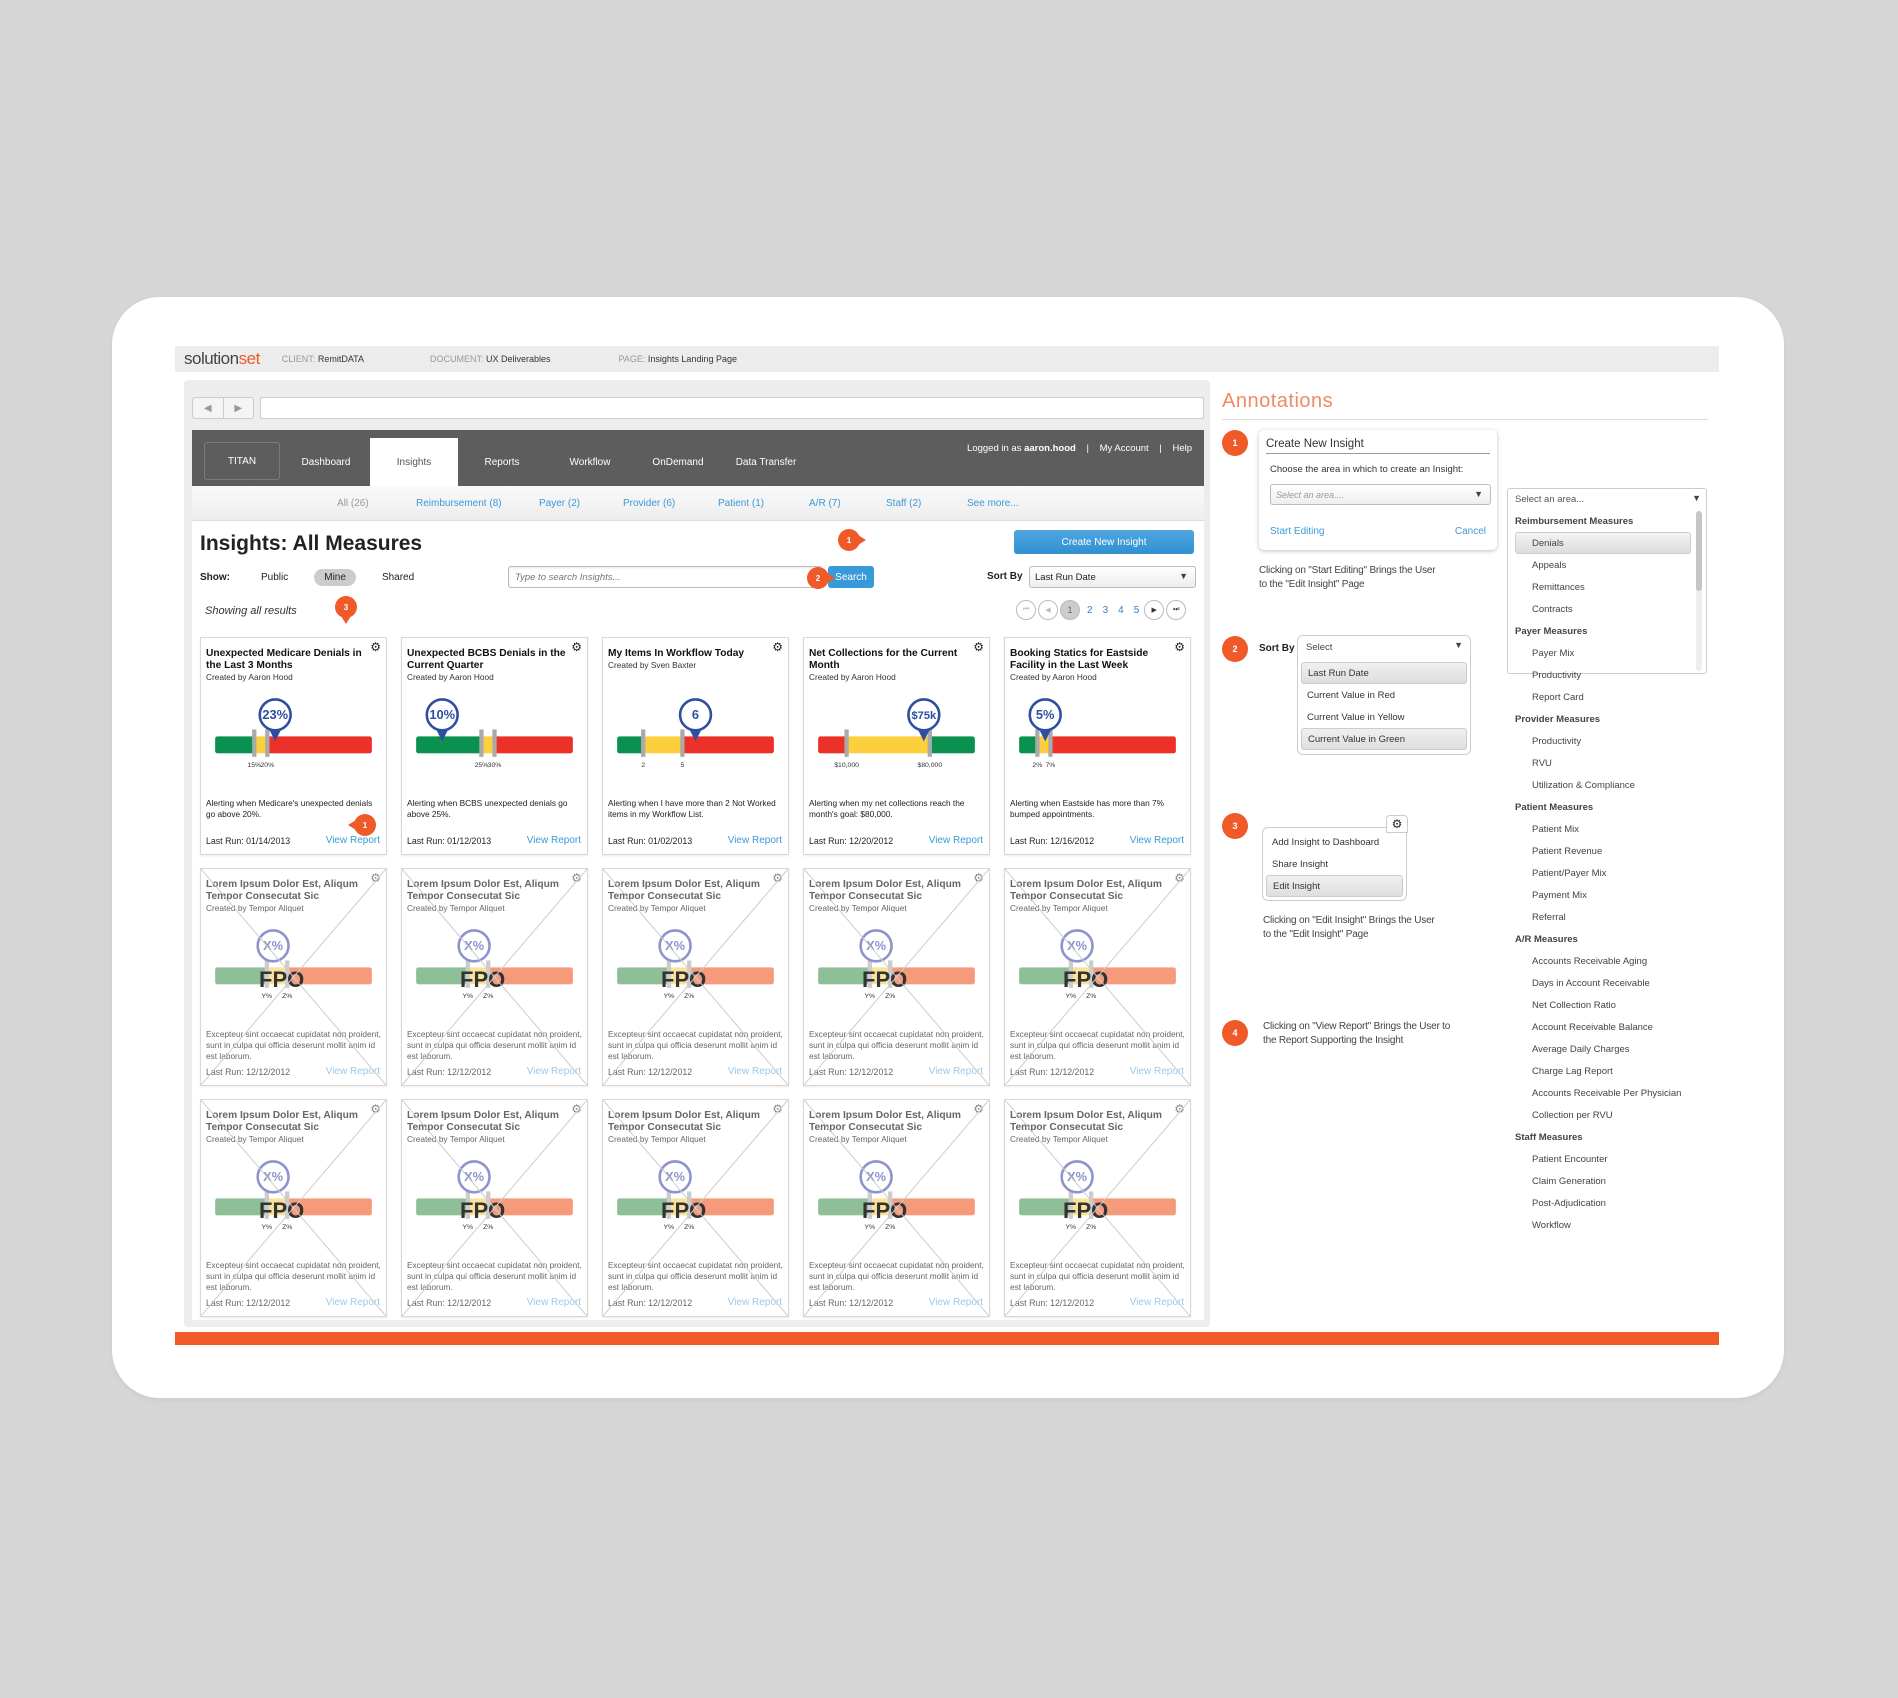 This screenshot has width=1898, height=1698. Describe the element at coordinates (1070, 610) in the screenshot. I see `page-current: 1` at that location.